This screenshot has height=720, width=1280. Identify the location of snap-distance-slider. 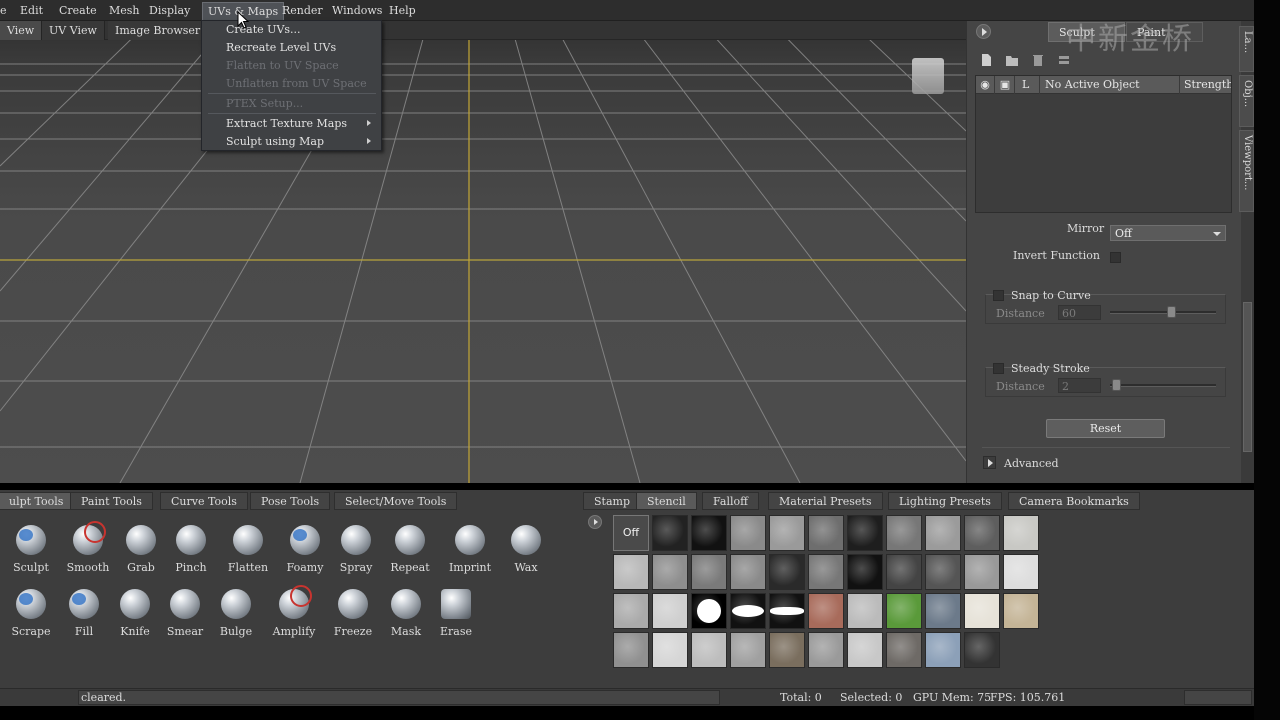
(1163, 312).